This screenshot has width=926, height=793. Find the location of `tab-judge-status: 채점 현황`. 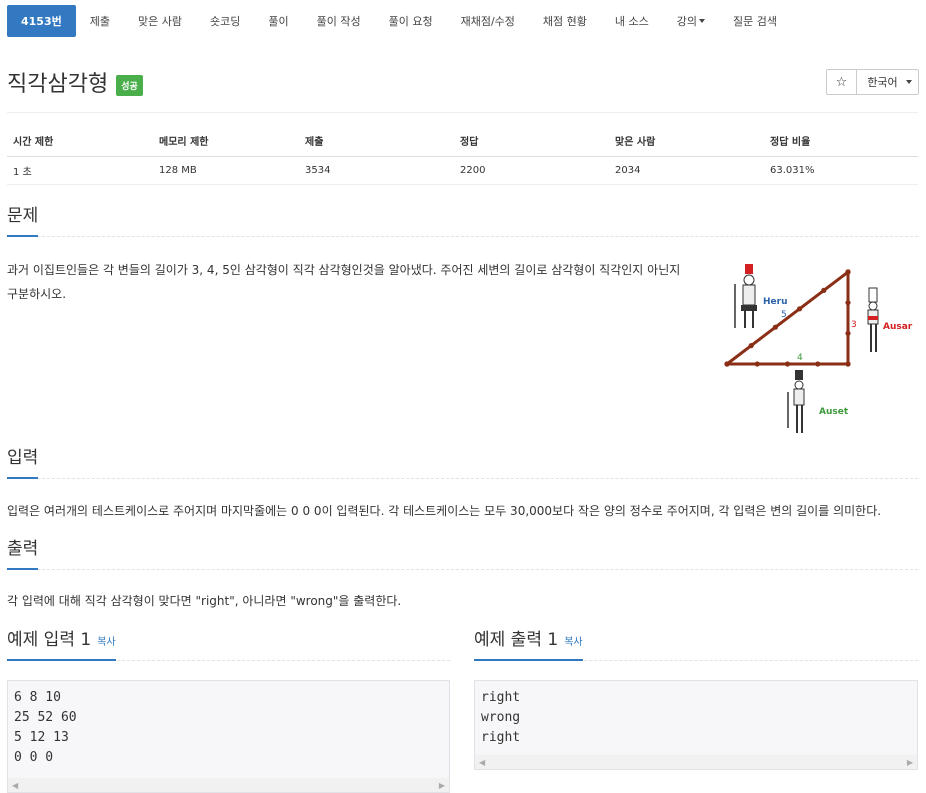

tab-judge-status: 채점 현황 is located at coordinates (565, 21).